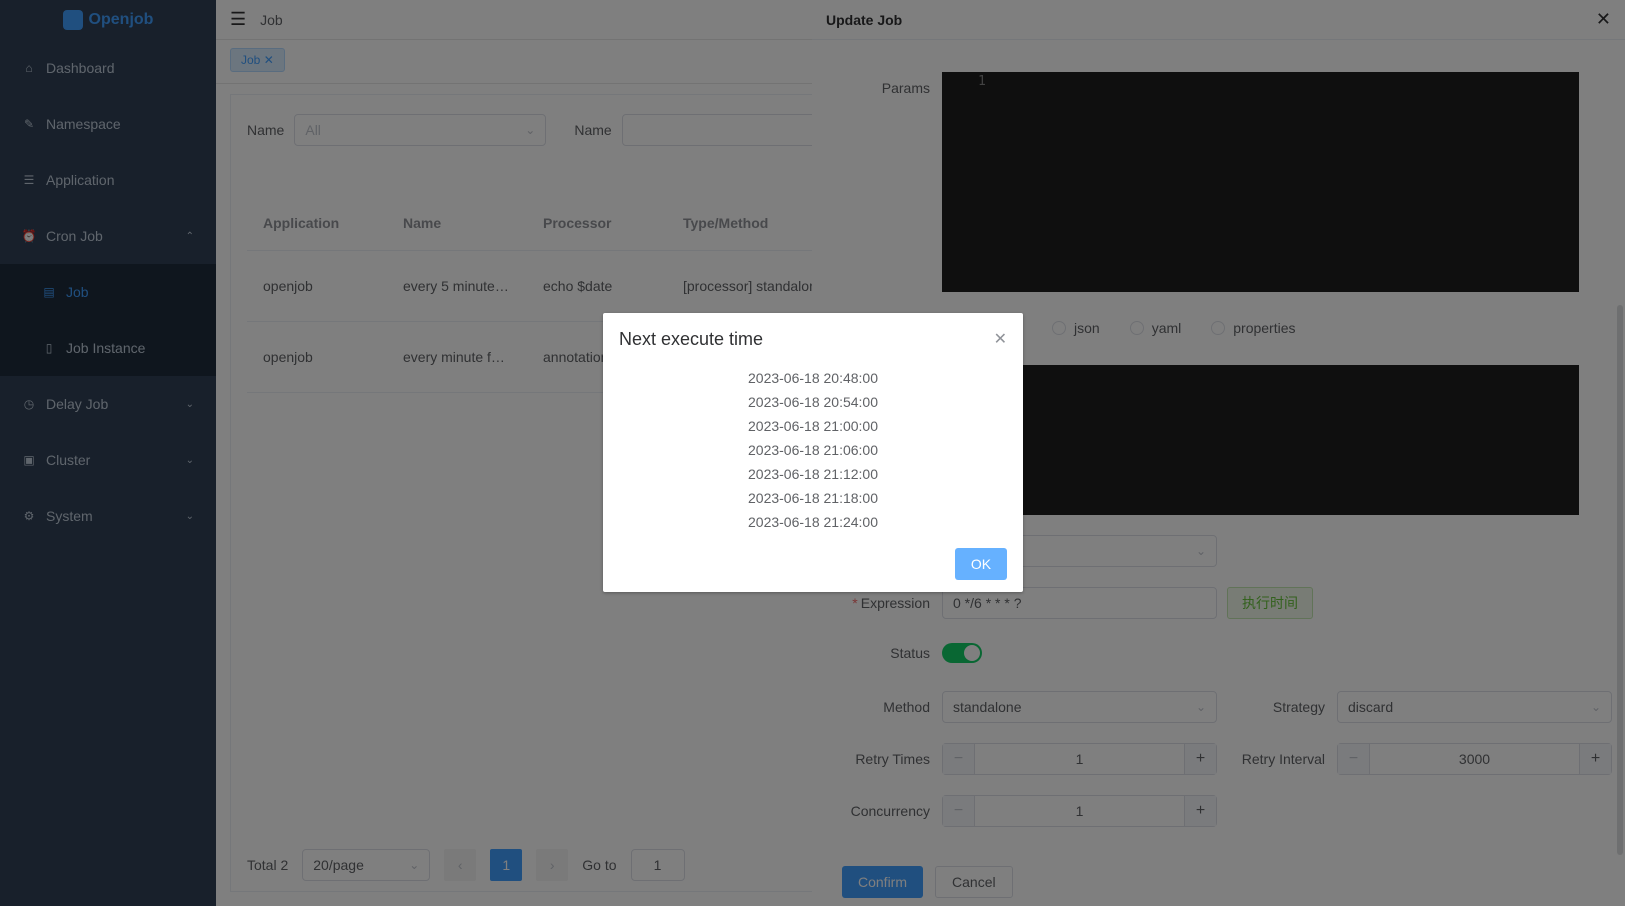 This screenshot has width=1625, height=906. Describe the element at coordinates (813, 498) in the screenshot. I see `execute-time-item: 2023-06-18 21:18:00` at that location.